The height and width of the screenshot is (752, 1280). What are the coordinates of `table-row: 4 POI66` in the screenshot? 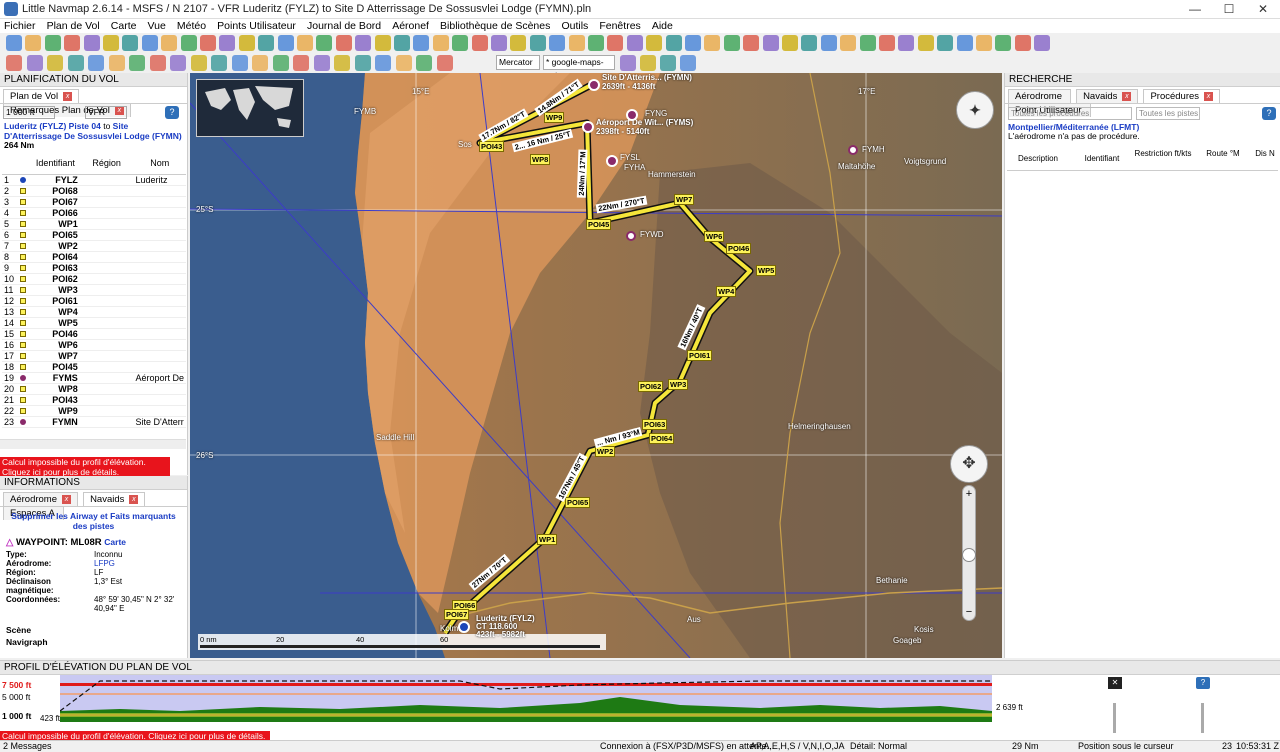 It's located at (94, 213).